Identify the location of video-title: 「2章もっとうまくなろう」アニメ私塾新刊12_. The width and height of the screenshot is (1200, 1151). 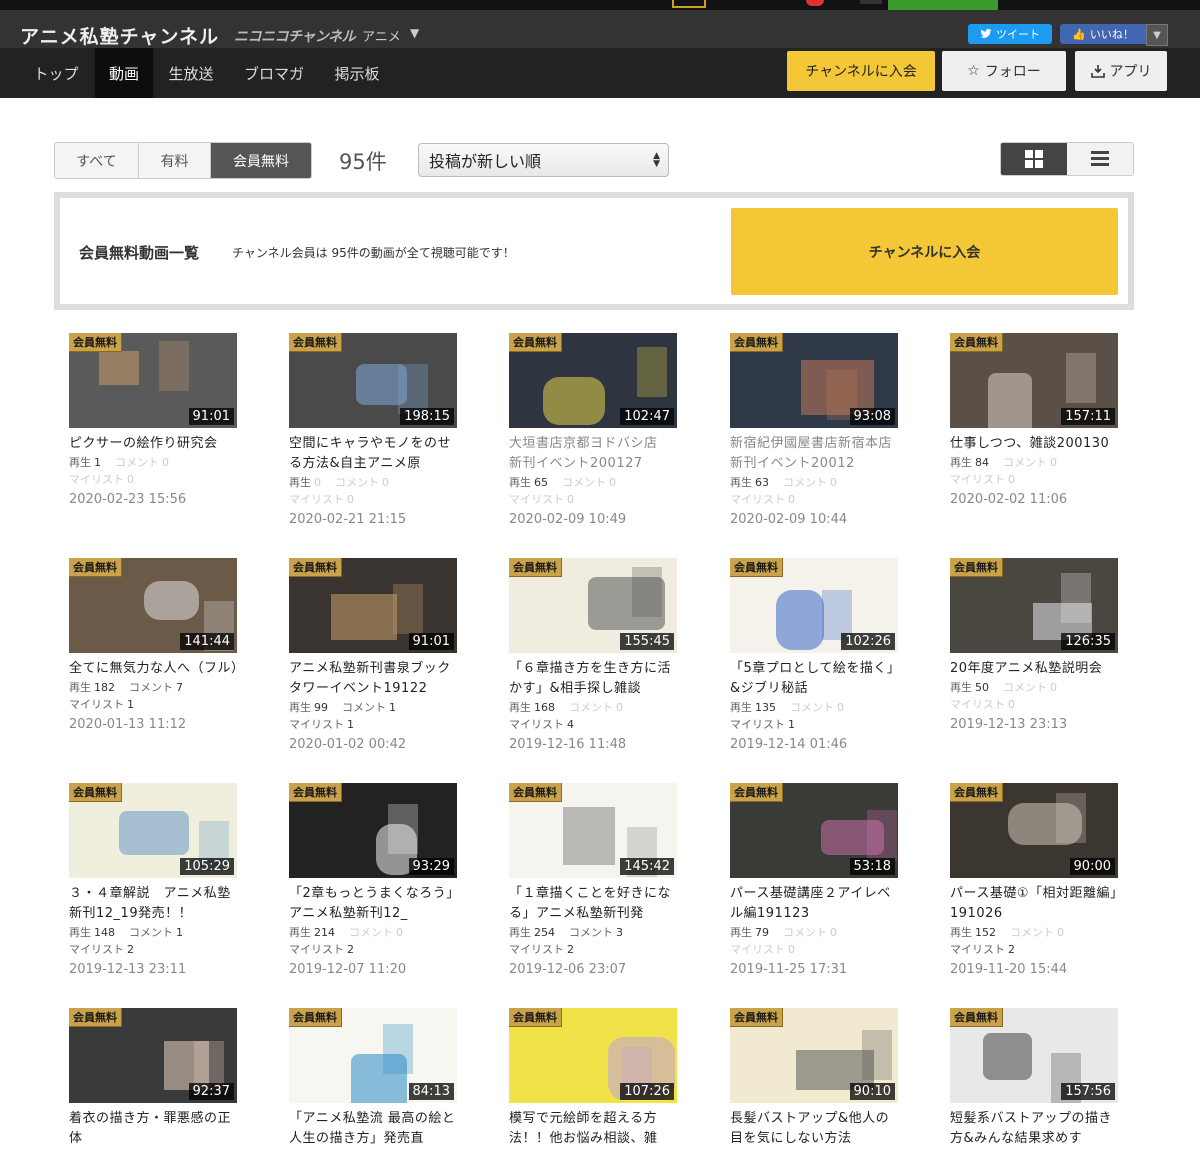
(375, 904).